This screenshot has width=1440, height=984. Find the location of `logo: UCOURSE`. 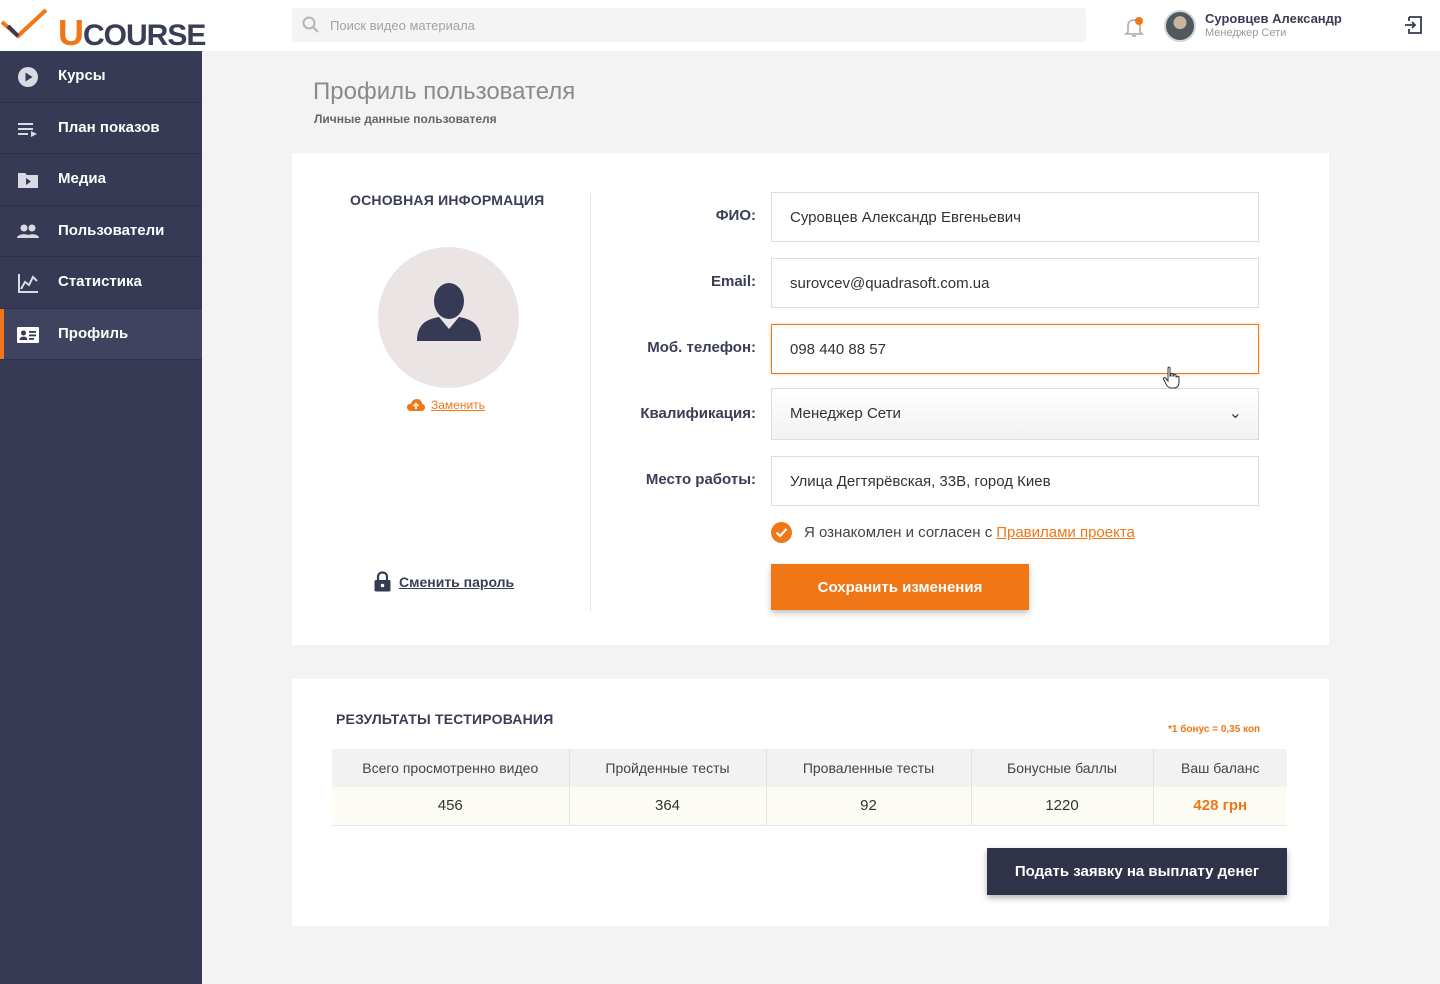

logo: UCOURSE is located at coordinates (103, 29).